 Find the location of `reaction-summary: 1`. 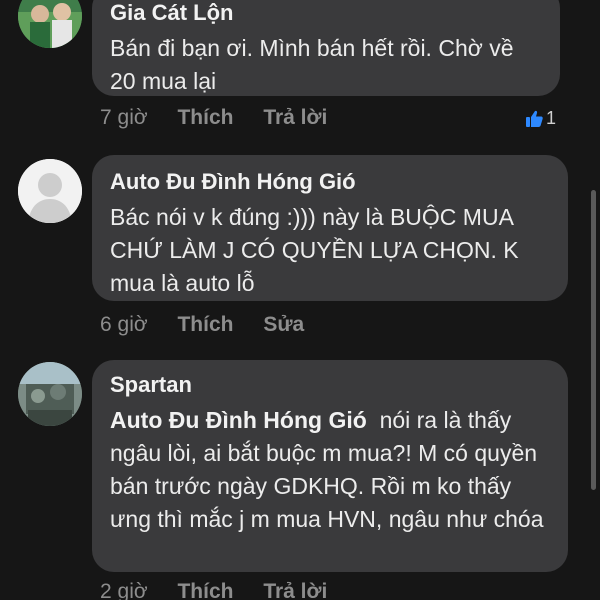

reaction-summary: 1 is located at coordinates (540, 118).